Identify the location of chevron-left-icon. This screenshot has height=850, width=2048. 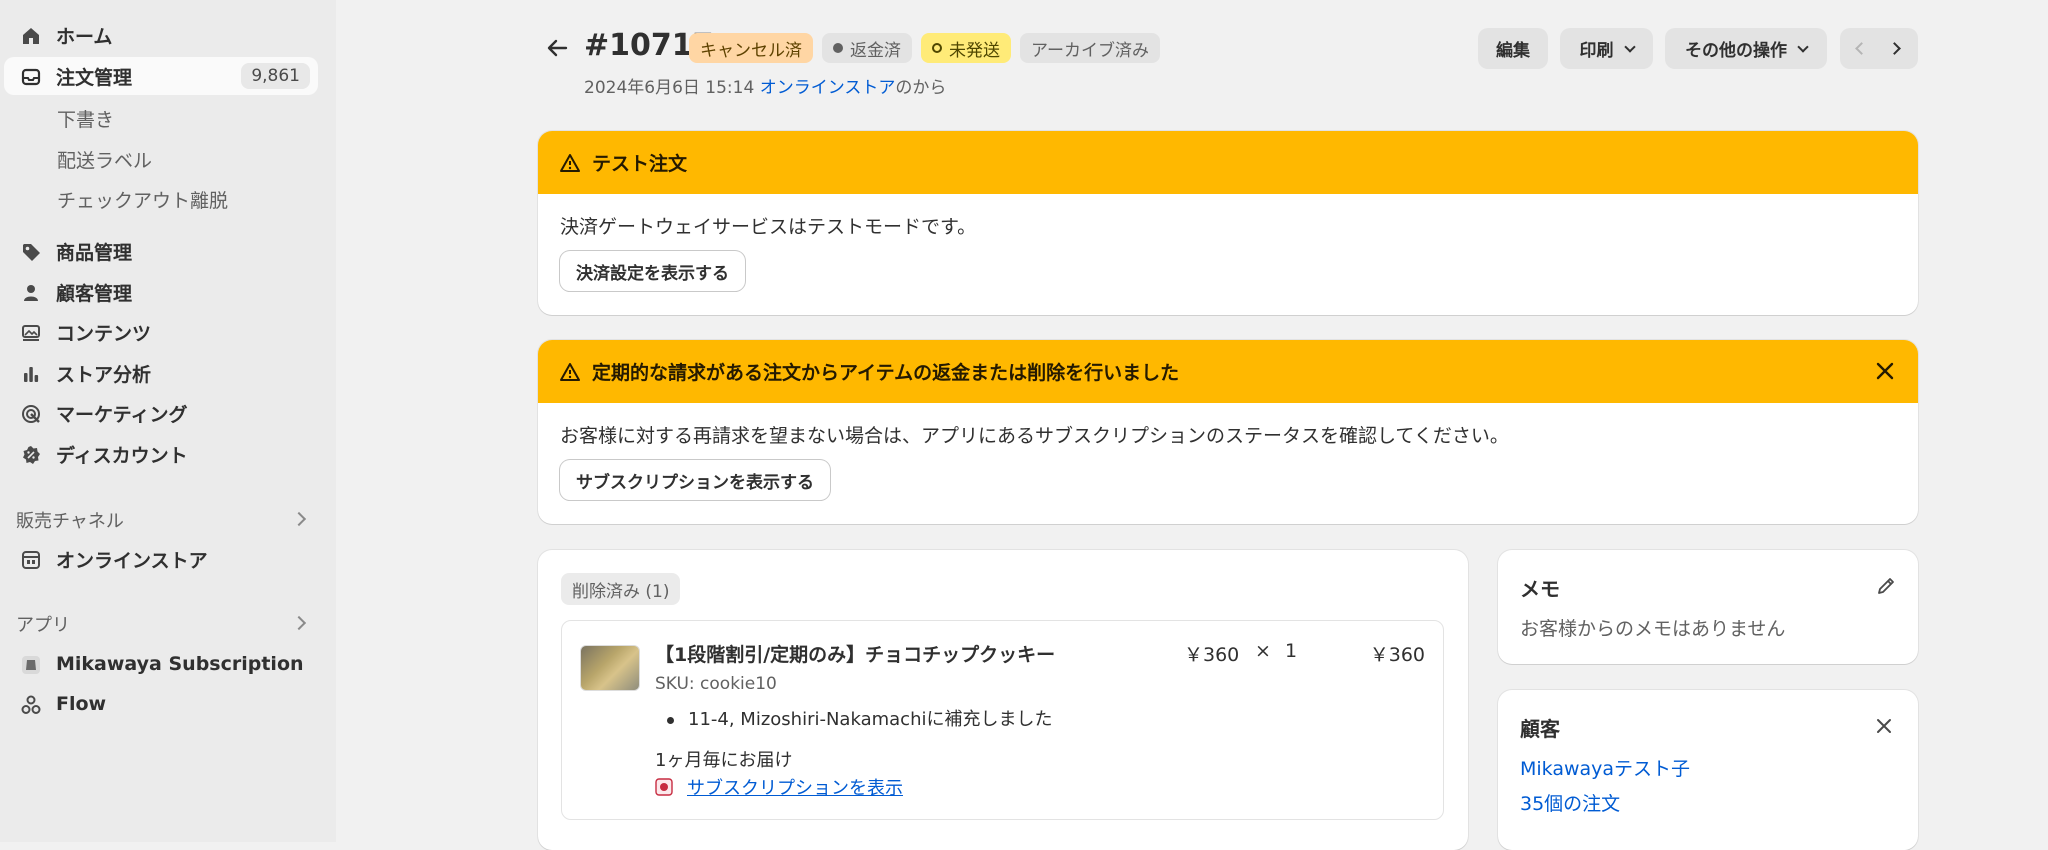
(1861, 48).